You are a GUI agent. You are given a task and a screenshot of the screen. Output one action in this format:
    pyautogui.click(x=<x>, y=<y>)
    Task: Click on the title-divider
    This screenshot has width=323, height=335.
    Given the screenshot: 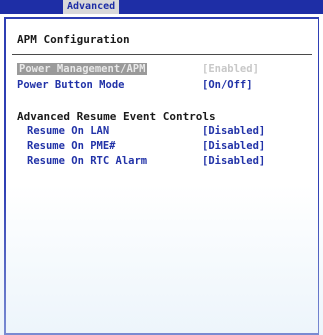 What is the action you would take?
    pyautogui.click(x=162, y=54)
    